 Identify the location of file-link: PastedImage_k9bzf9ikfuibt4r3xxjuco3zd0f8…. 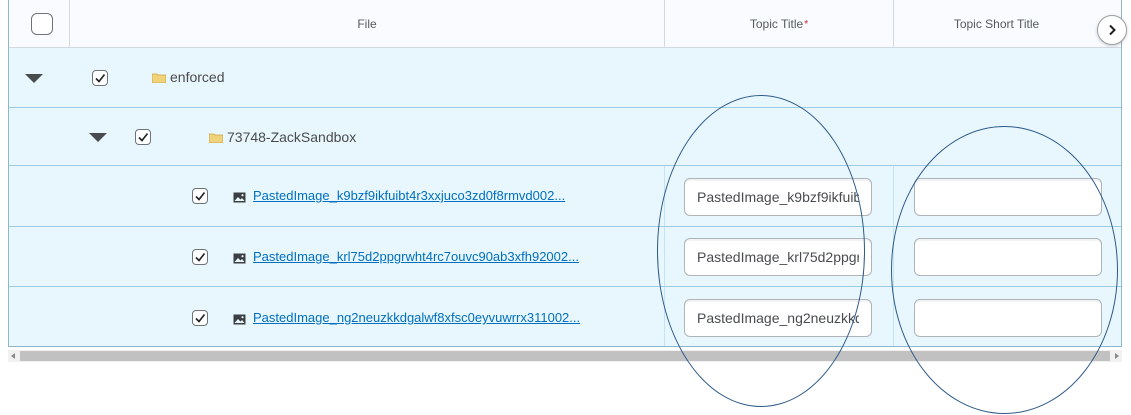
(409, 195).